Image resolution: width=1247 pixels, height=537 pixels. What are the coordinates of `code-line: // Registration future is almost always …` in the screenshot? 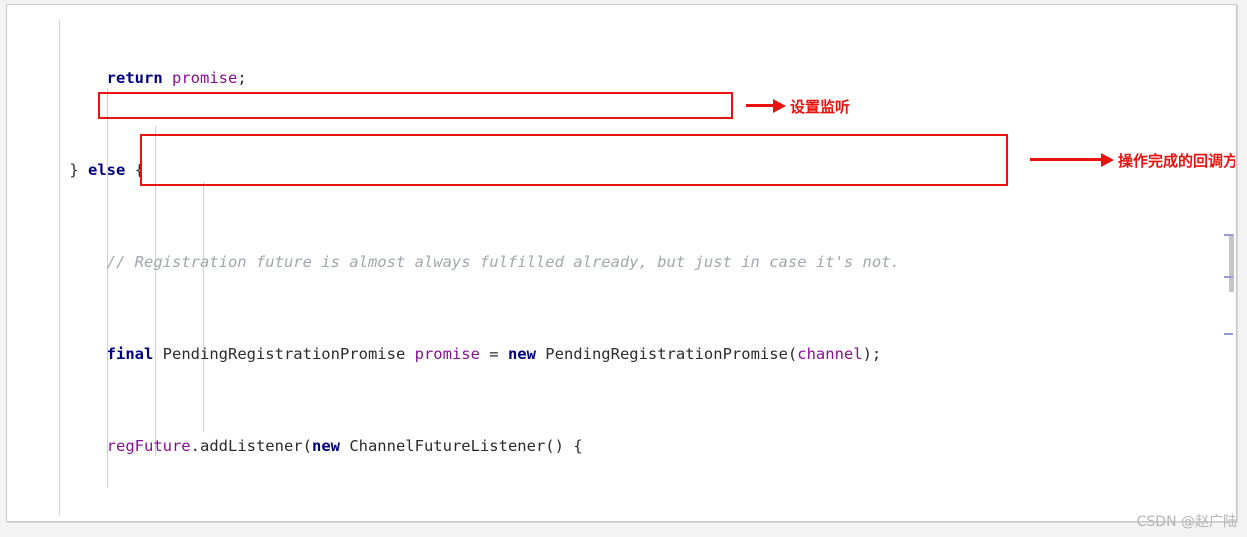 It's located at (613, 262).